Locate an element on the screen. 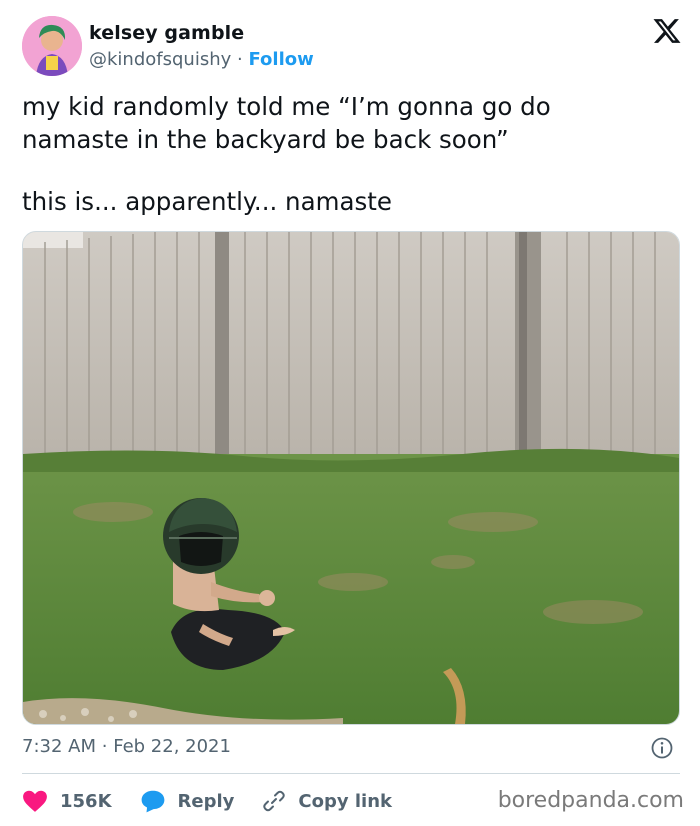 This screenshot has height=826, width=700. reply-label: Reply is located at coordinates (206, 801).